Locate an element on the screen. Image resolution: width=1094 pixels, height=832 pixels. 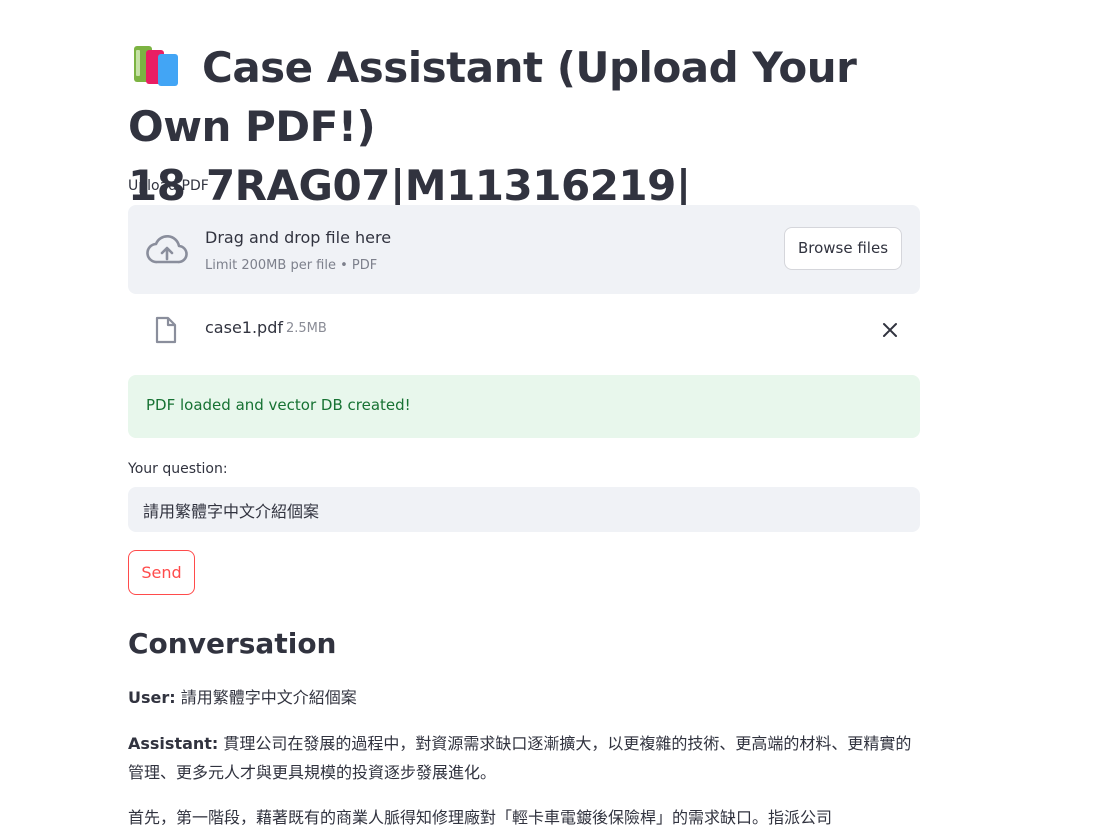
cloud-upload-icon is located at coordinates (167, 249).